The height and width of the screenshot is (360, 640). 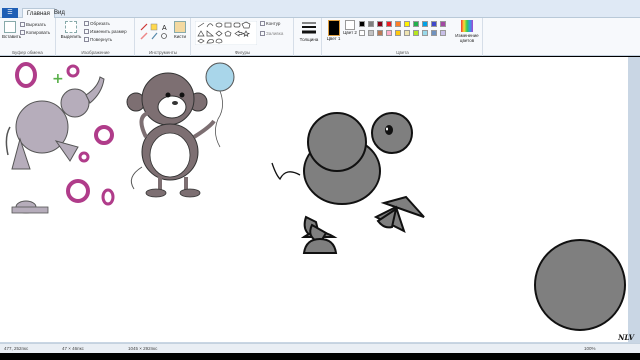 What do you see at coordinates (95, 52) in the screenshot?
I see `image-label: Изображение` at bounding box center [95, 52].